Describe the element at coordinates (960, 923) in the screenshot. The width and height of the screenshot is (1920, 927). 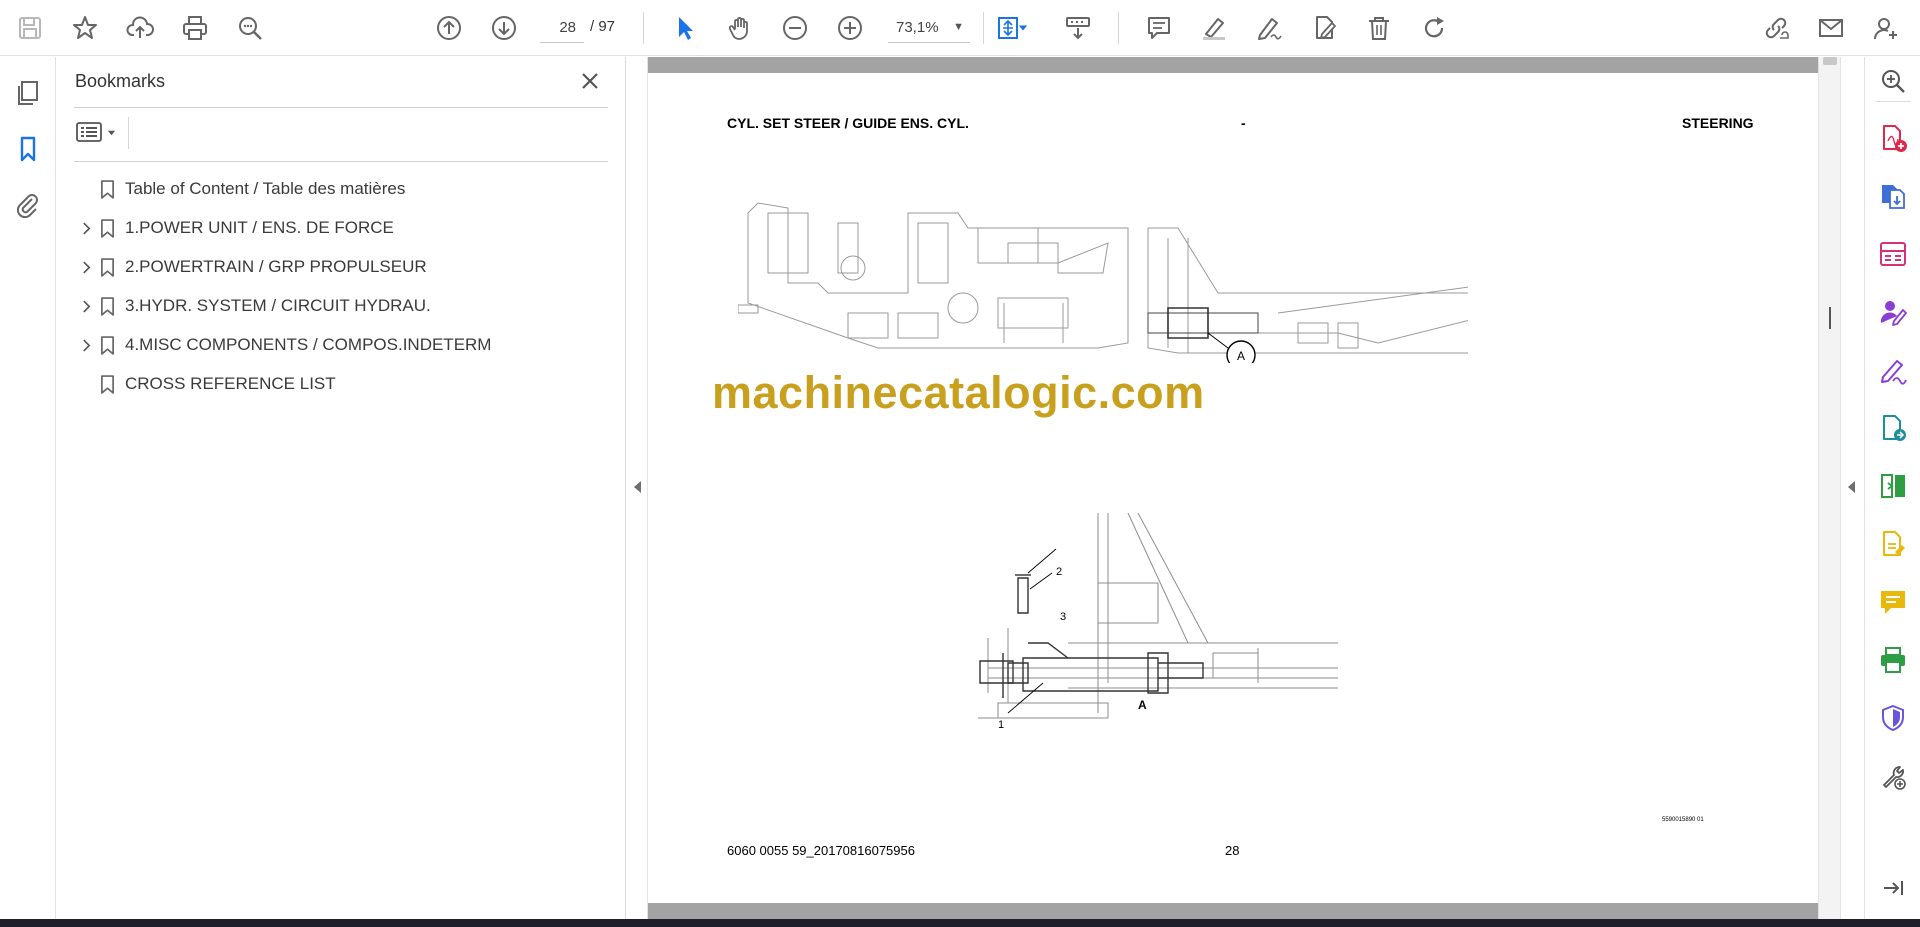
I see `os-taskbar` at that location.